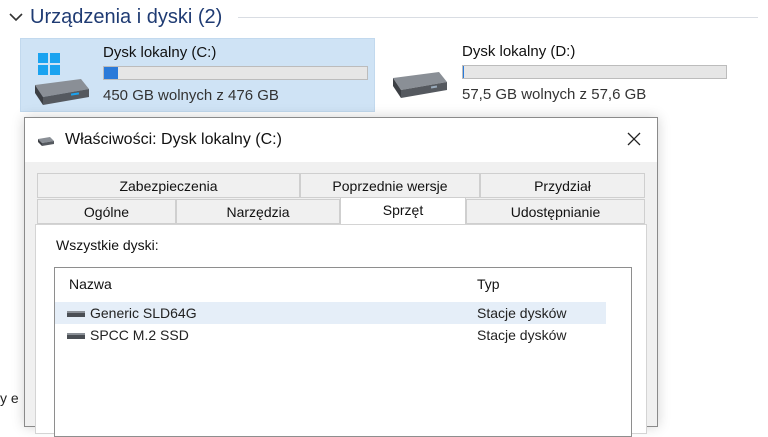 The image size is (768, 437). What do you see at coordinates (139, 335) in the screenshot?
I see `disk-name: SPCC M.2 SSD` at bounding box center [139, 335].